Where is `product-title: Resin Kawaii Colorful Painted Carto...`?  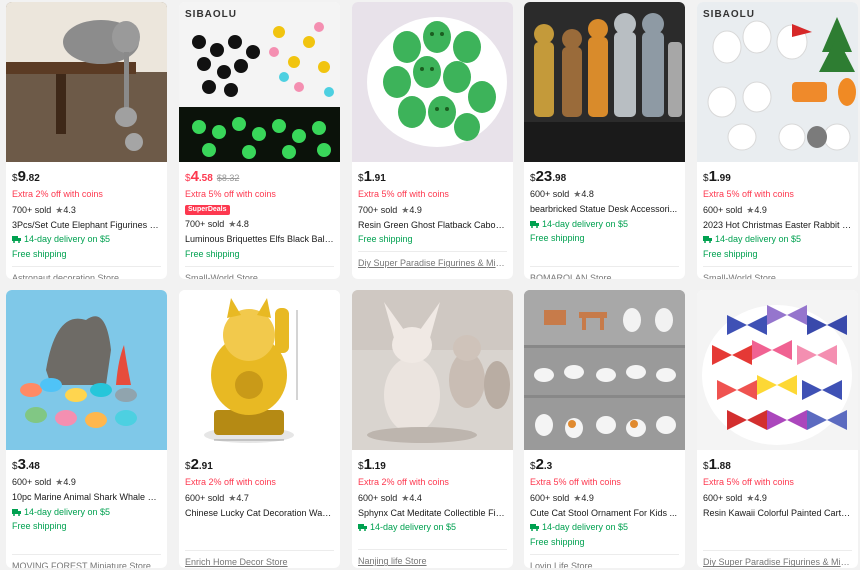
product-title: Resin Kawaii Colorful Painted Carto... is located at coordinates (777, 513).